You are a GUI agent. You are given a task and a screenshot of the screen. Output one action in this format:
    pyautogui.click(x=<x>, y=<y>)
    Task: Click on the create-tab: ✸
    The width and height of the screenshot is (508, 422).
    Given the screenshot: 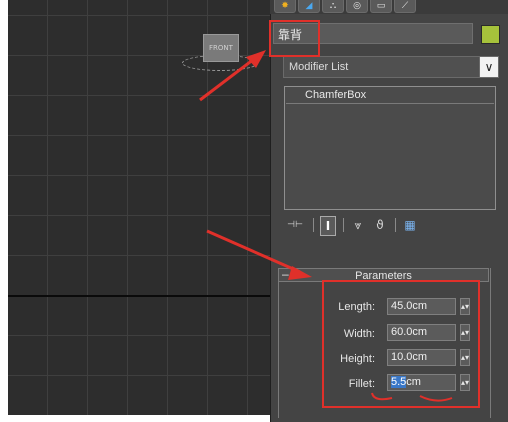 What is the action you would take?
    pyautogui.click(x=285, y=6)
    